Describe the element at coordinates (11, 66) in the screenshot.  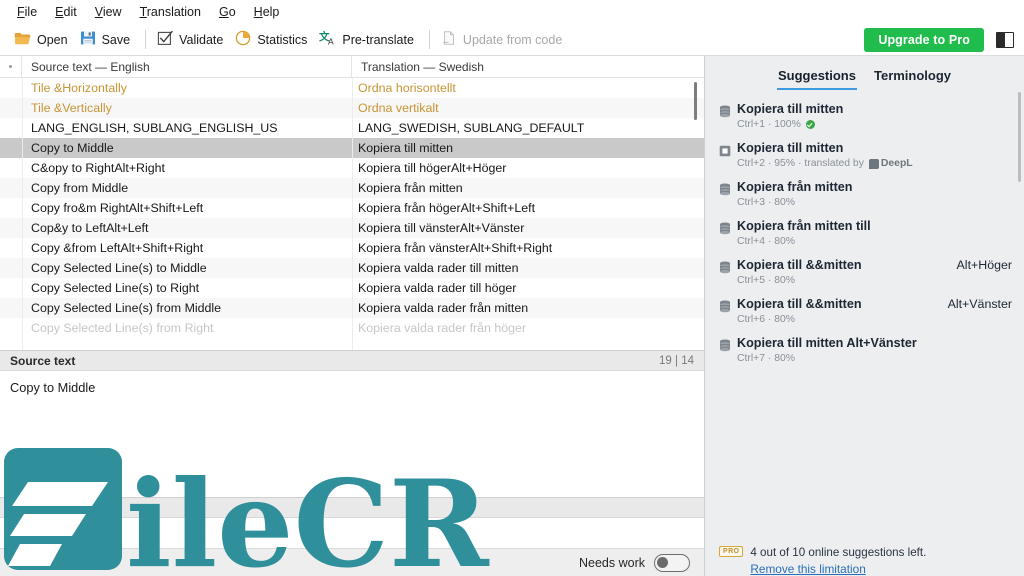
I see `grid-gutter-header` at that location.